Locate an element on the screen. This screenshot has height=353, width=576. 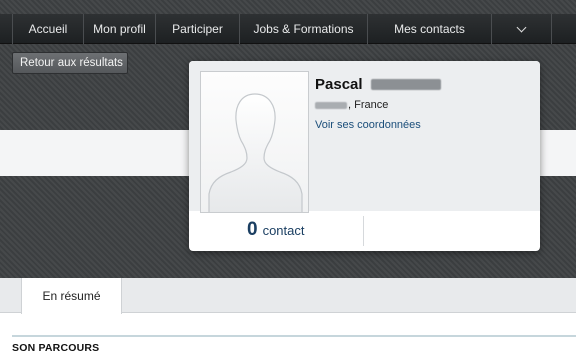
nav-item-mon-profil: Mon profil is located at coordinates (120, 29).